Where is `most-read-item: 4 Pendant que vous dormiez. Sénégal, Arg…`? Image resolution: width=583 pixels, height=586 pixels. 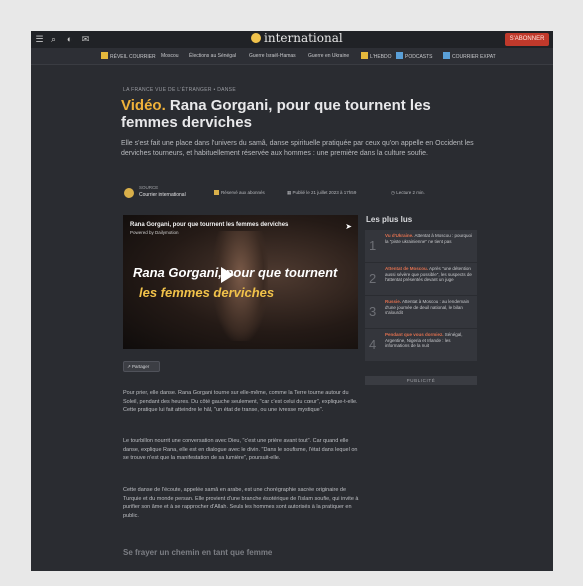 most-read-item: 4 Pendant que vous dormiez. Sénégal, Arg… is located at coordinates (421, 345).